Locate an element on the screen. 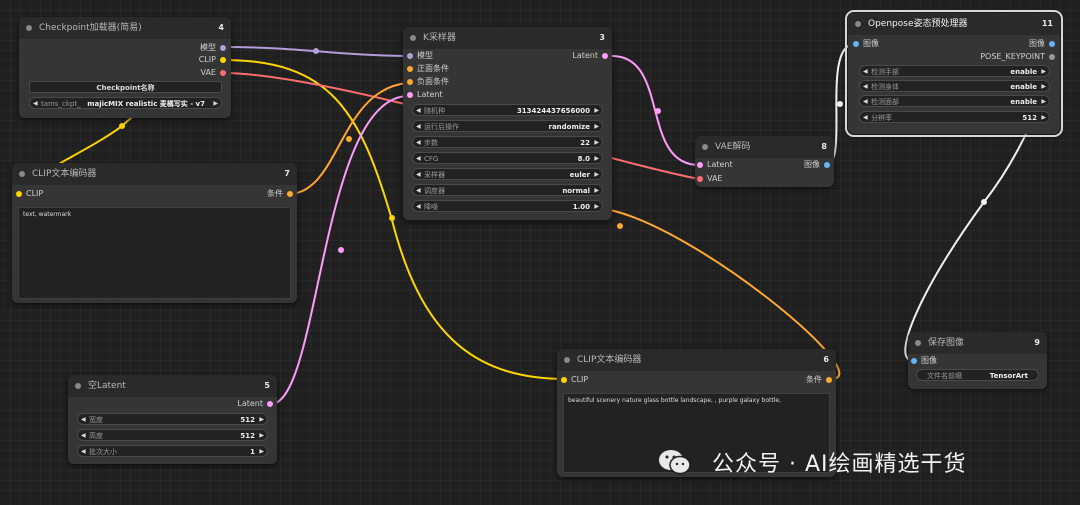 This screenshot has height=505, width=1080. output-pose-keypoint: POSE_KEYPOINT is located at coordinates (1017, 57).